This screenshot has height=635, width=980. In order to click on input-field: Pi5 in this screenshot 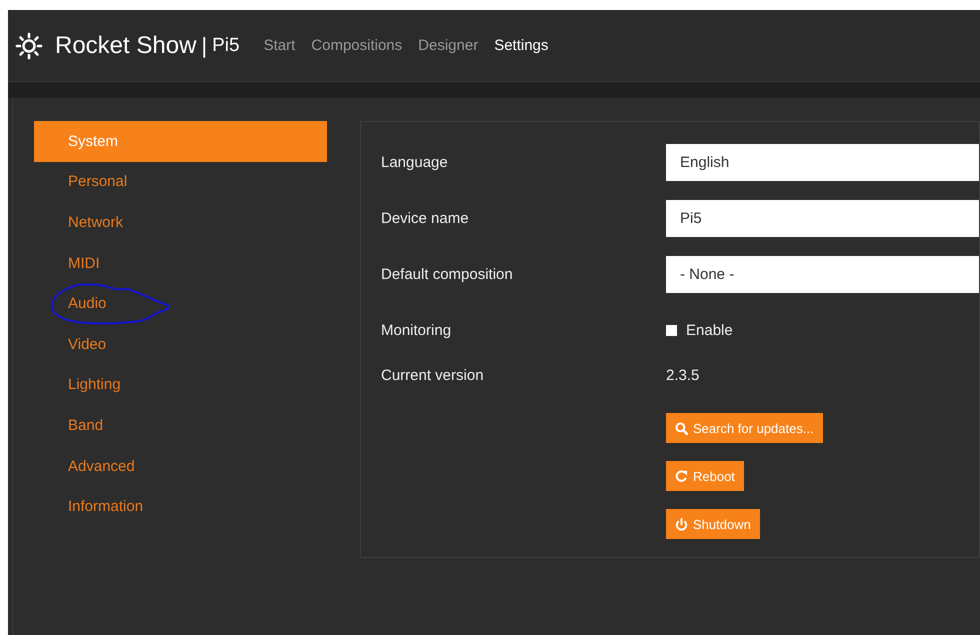, I will do `click(822, 218)`.